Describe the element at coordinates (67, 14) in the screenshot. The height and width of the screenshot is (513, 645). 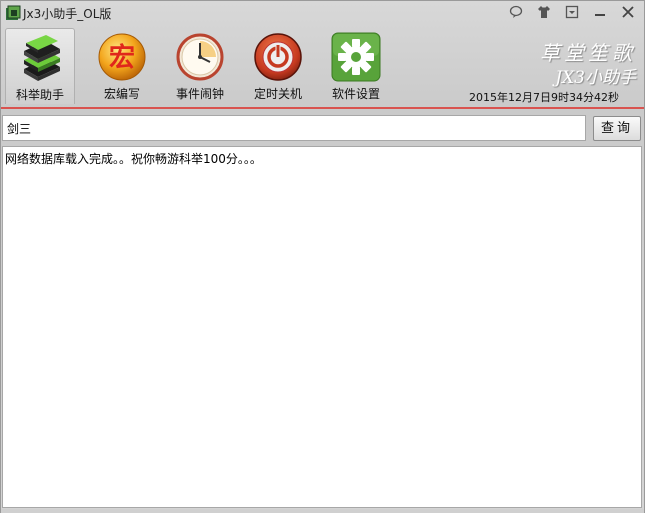
I see `window-title: Jx3小助手_OL版` at that location.